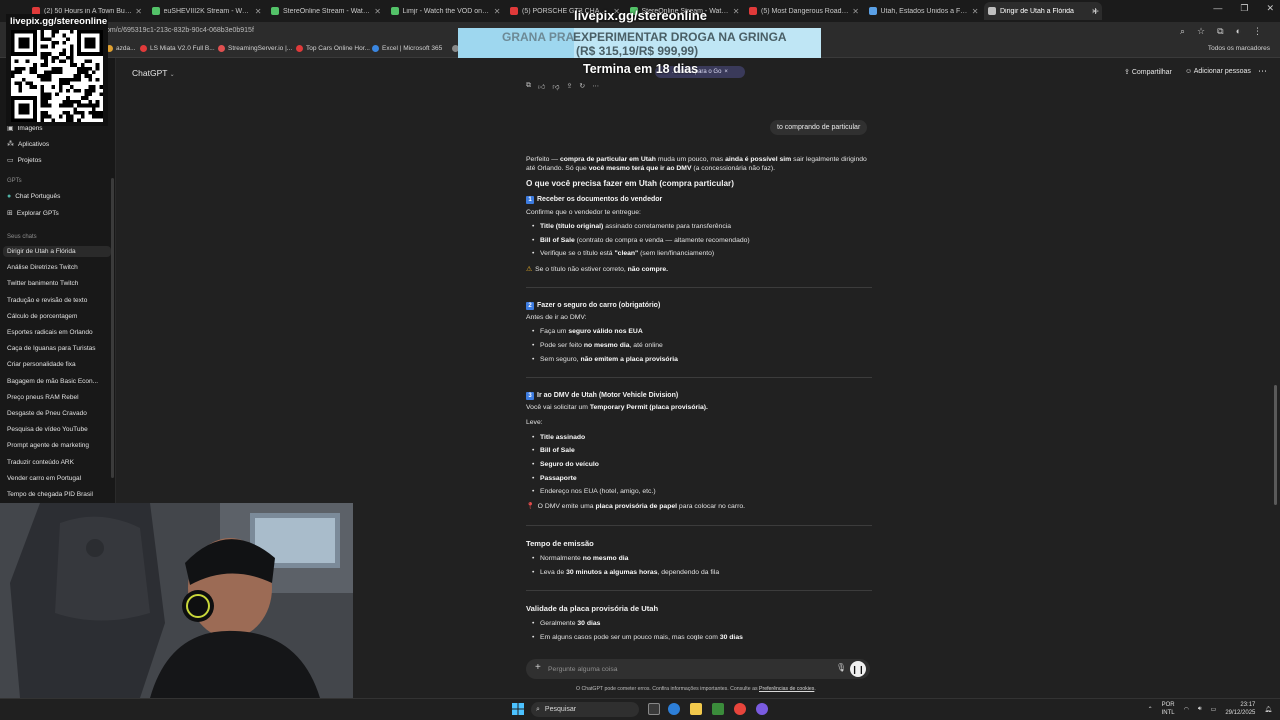 This screenshot has height=720, width=1280. I want to click on model-selector: ChatGPT ⌄, so click(153, 73).